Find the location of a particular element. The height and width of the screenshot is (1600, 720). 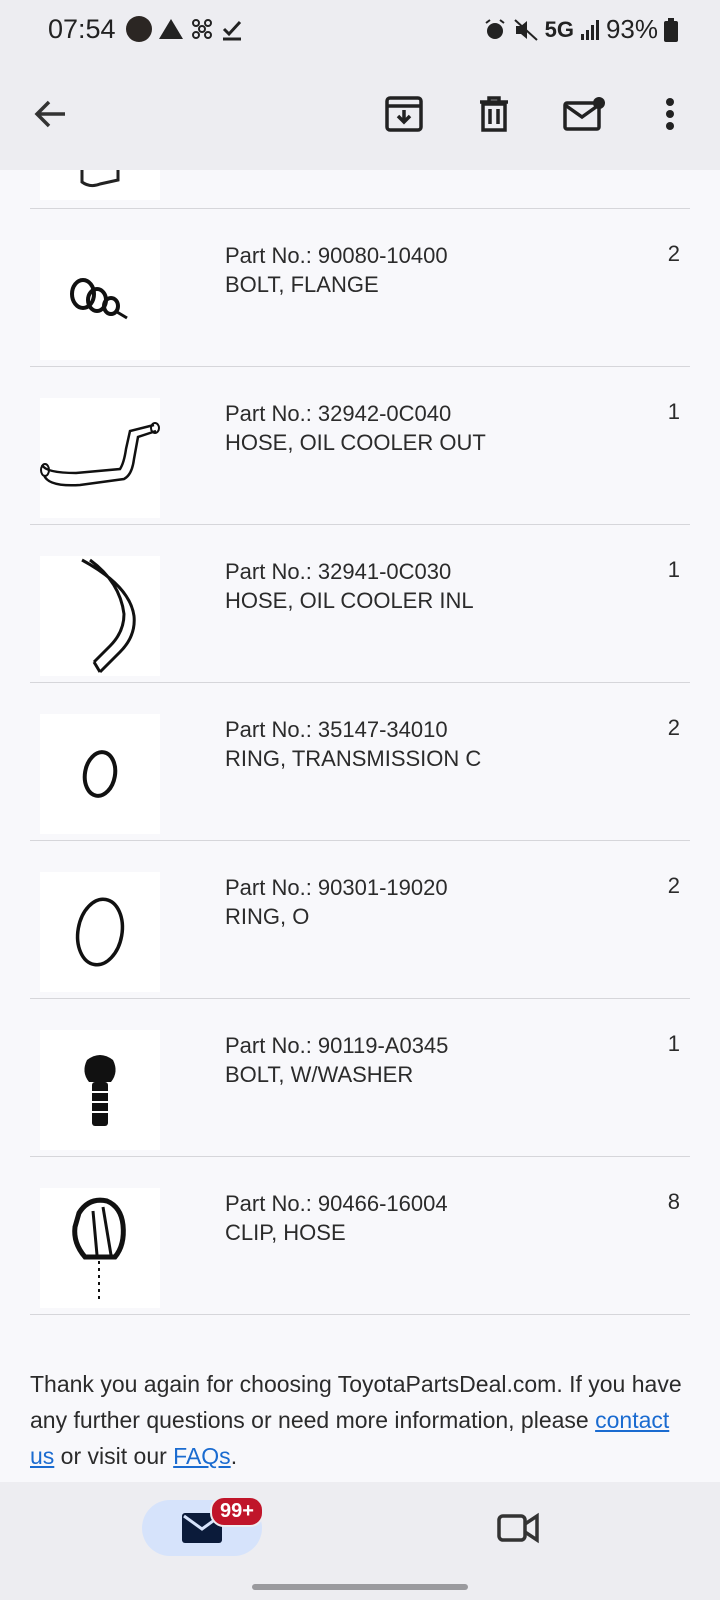

app-bar is located at coordinates (360, 115).